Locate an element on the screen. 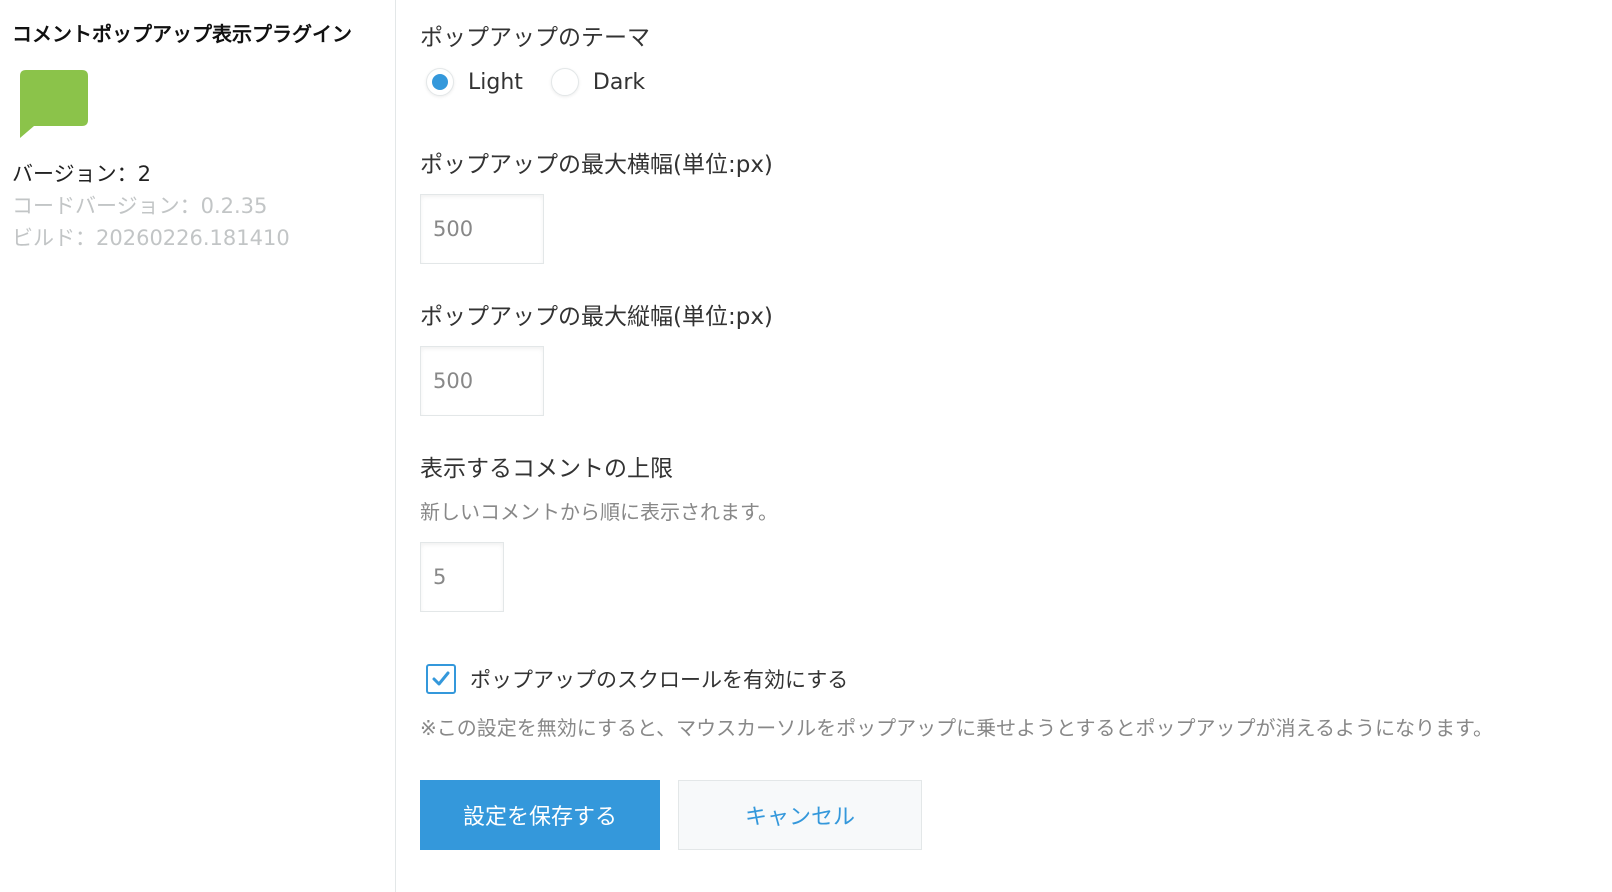  radio-light-circle is located at coordinates (440, 82).